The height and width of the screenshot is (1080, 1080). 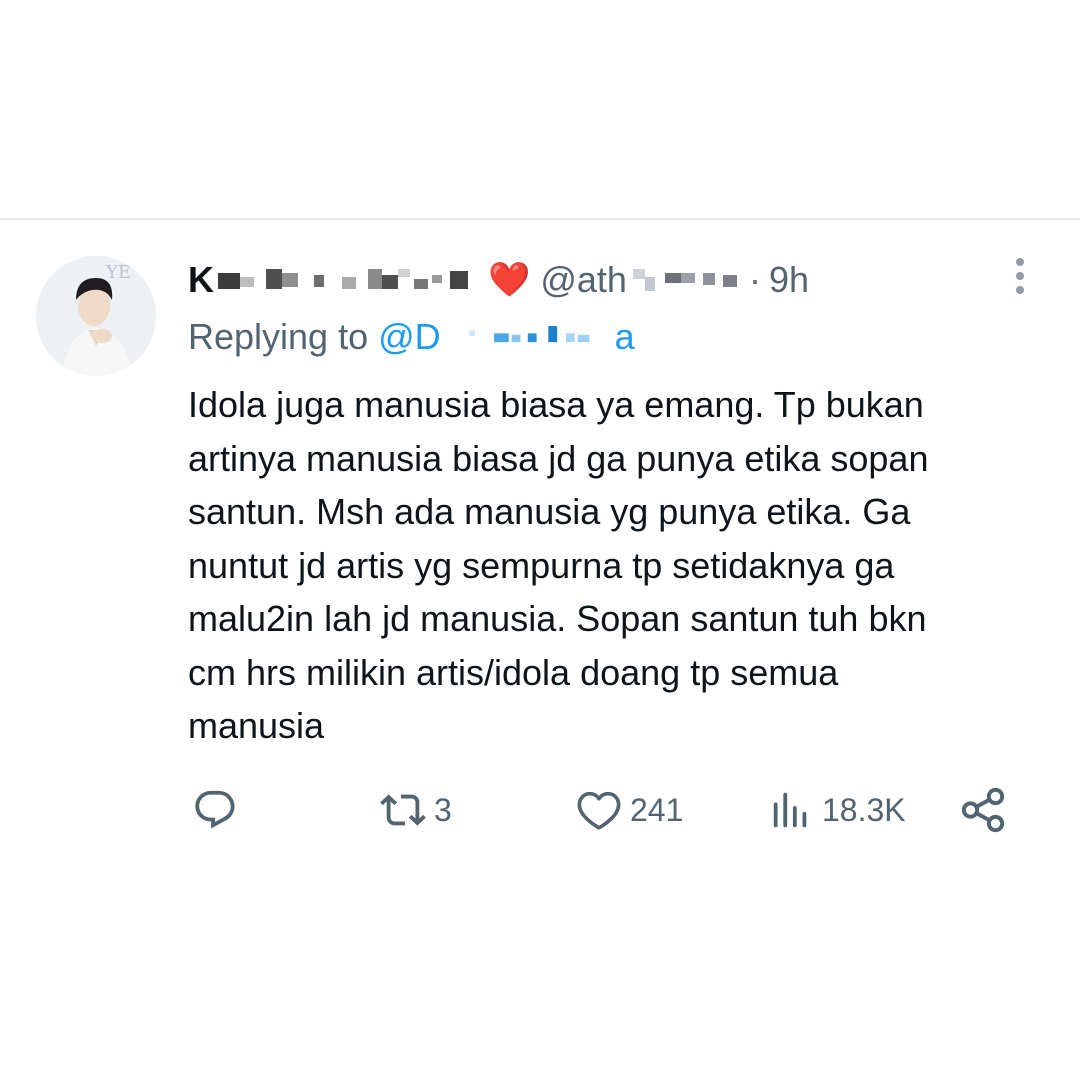 I want to click on reply-mention-start: @D, so click(x=409, y=337).